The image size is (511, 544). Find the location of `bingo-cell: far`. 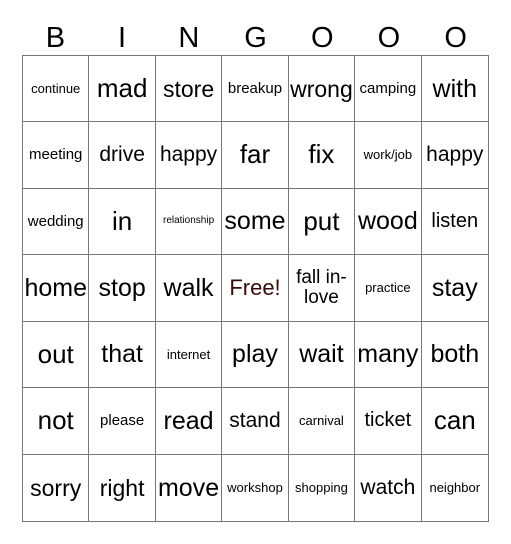

bingo-cell: far is located at coordinates (255, 155).